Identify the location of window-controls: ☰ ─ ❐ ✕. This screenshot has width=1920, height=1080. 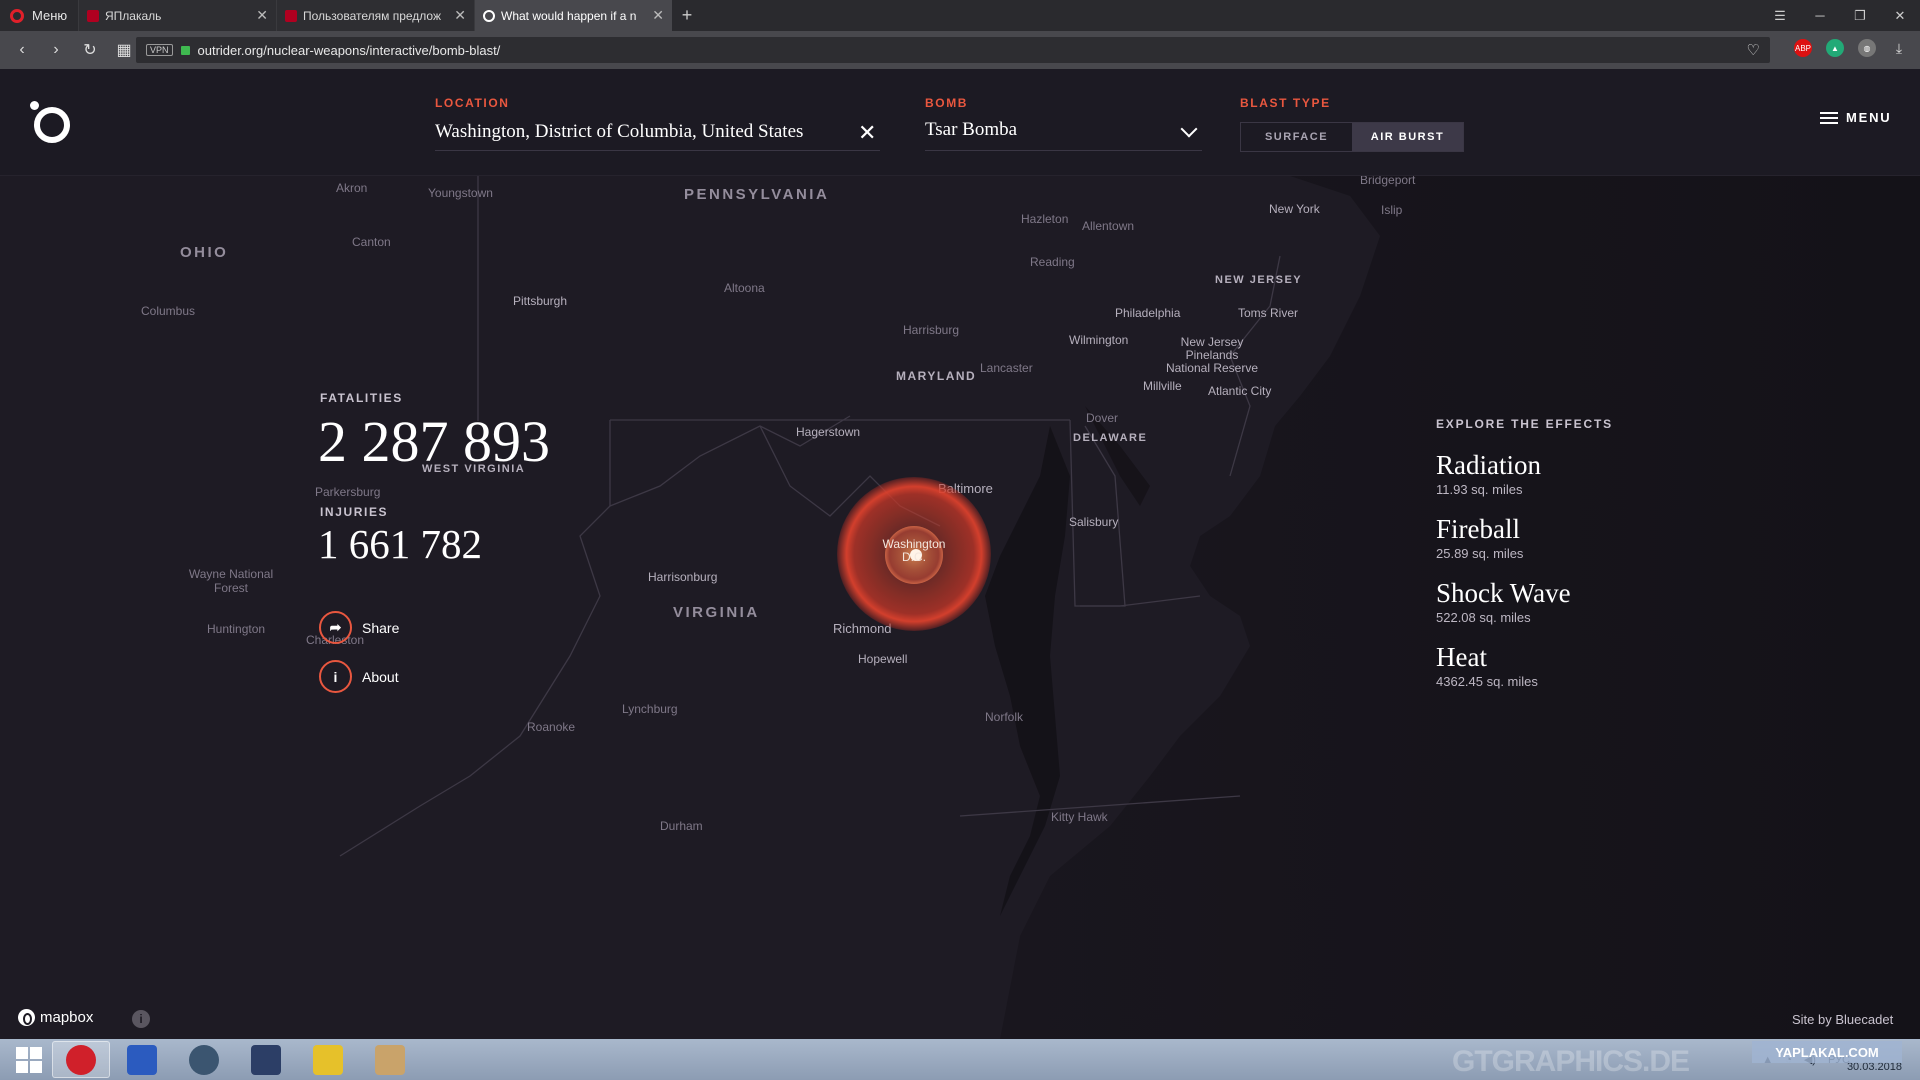
(1840, 15).